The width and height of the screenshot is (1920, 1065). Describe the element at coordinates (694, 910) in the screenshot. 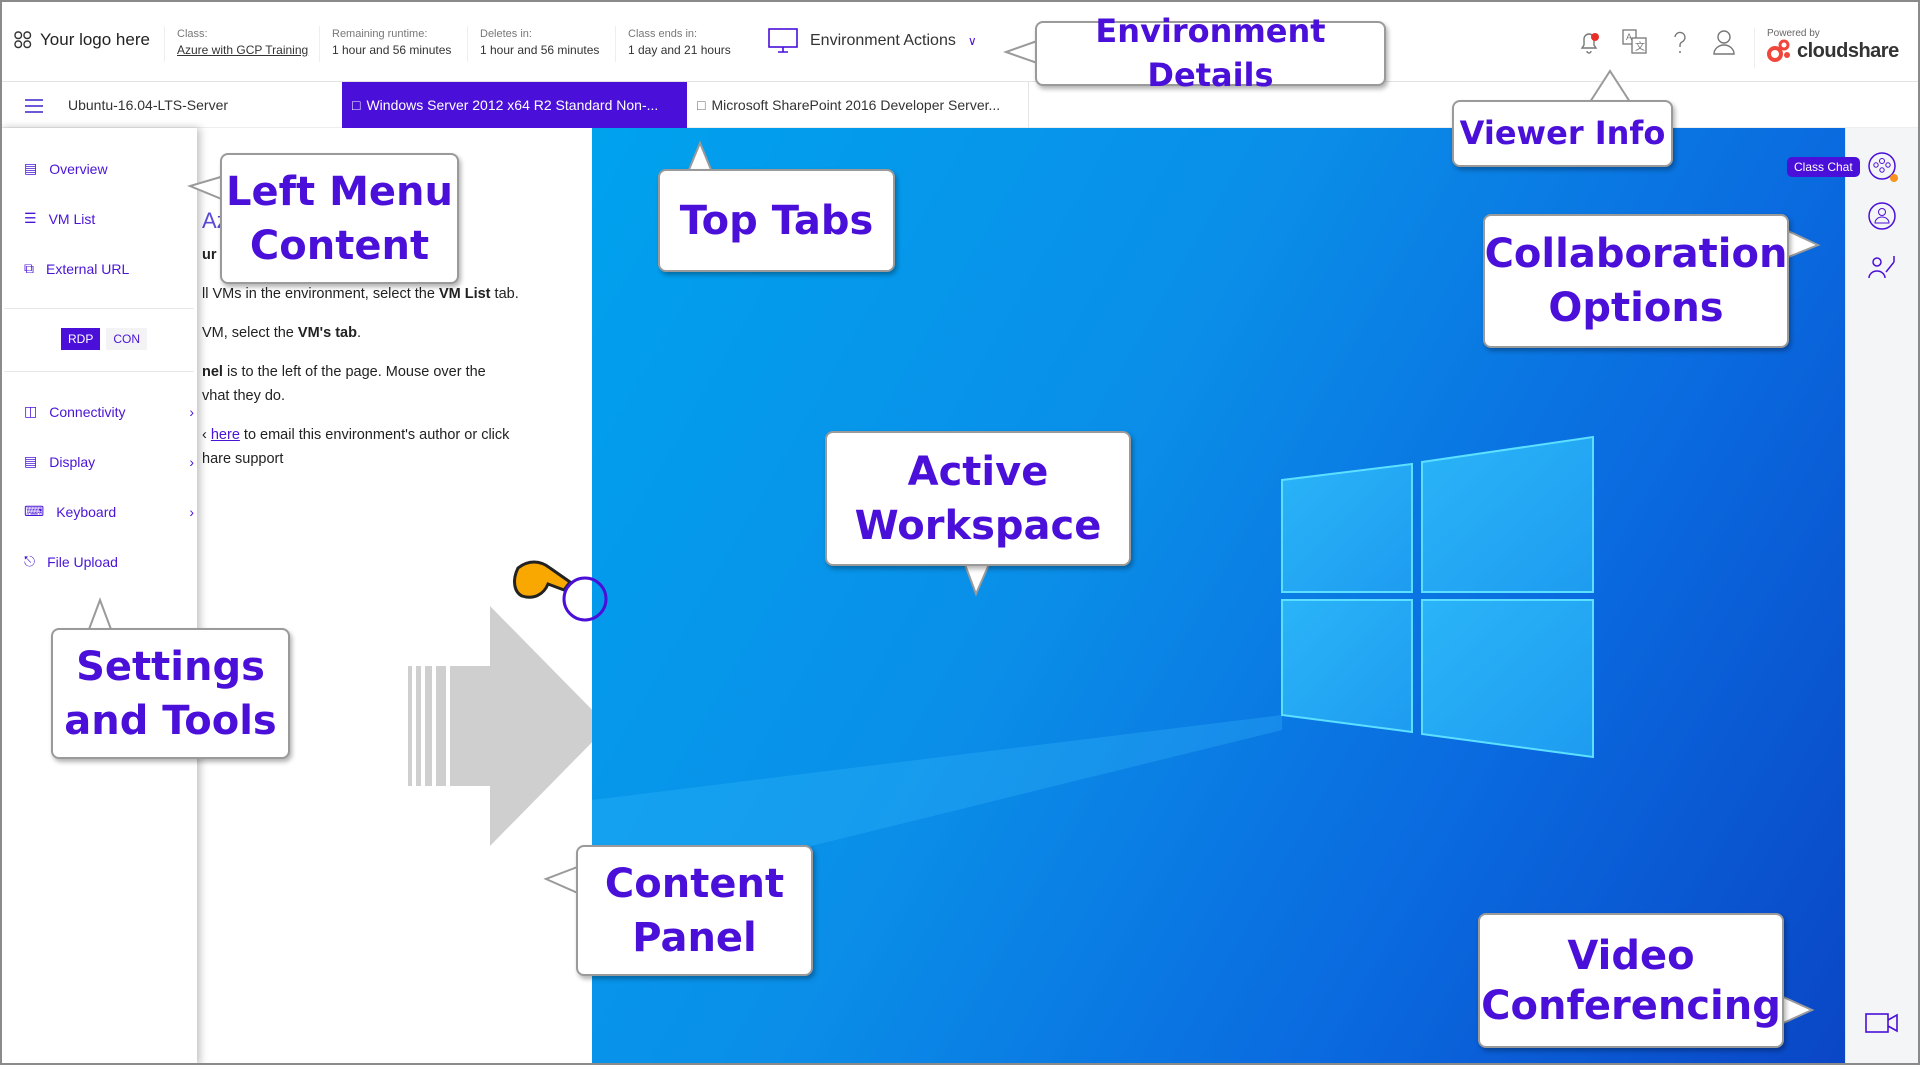

I see `callout-content-panel: Content Panel` at that location.